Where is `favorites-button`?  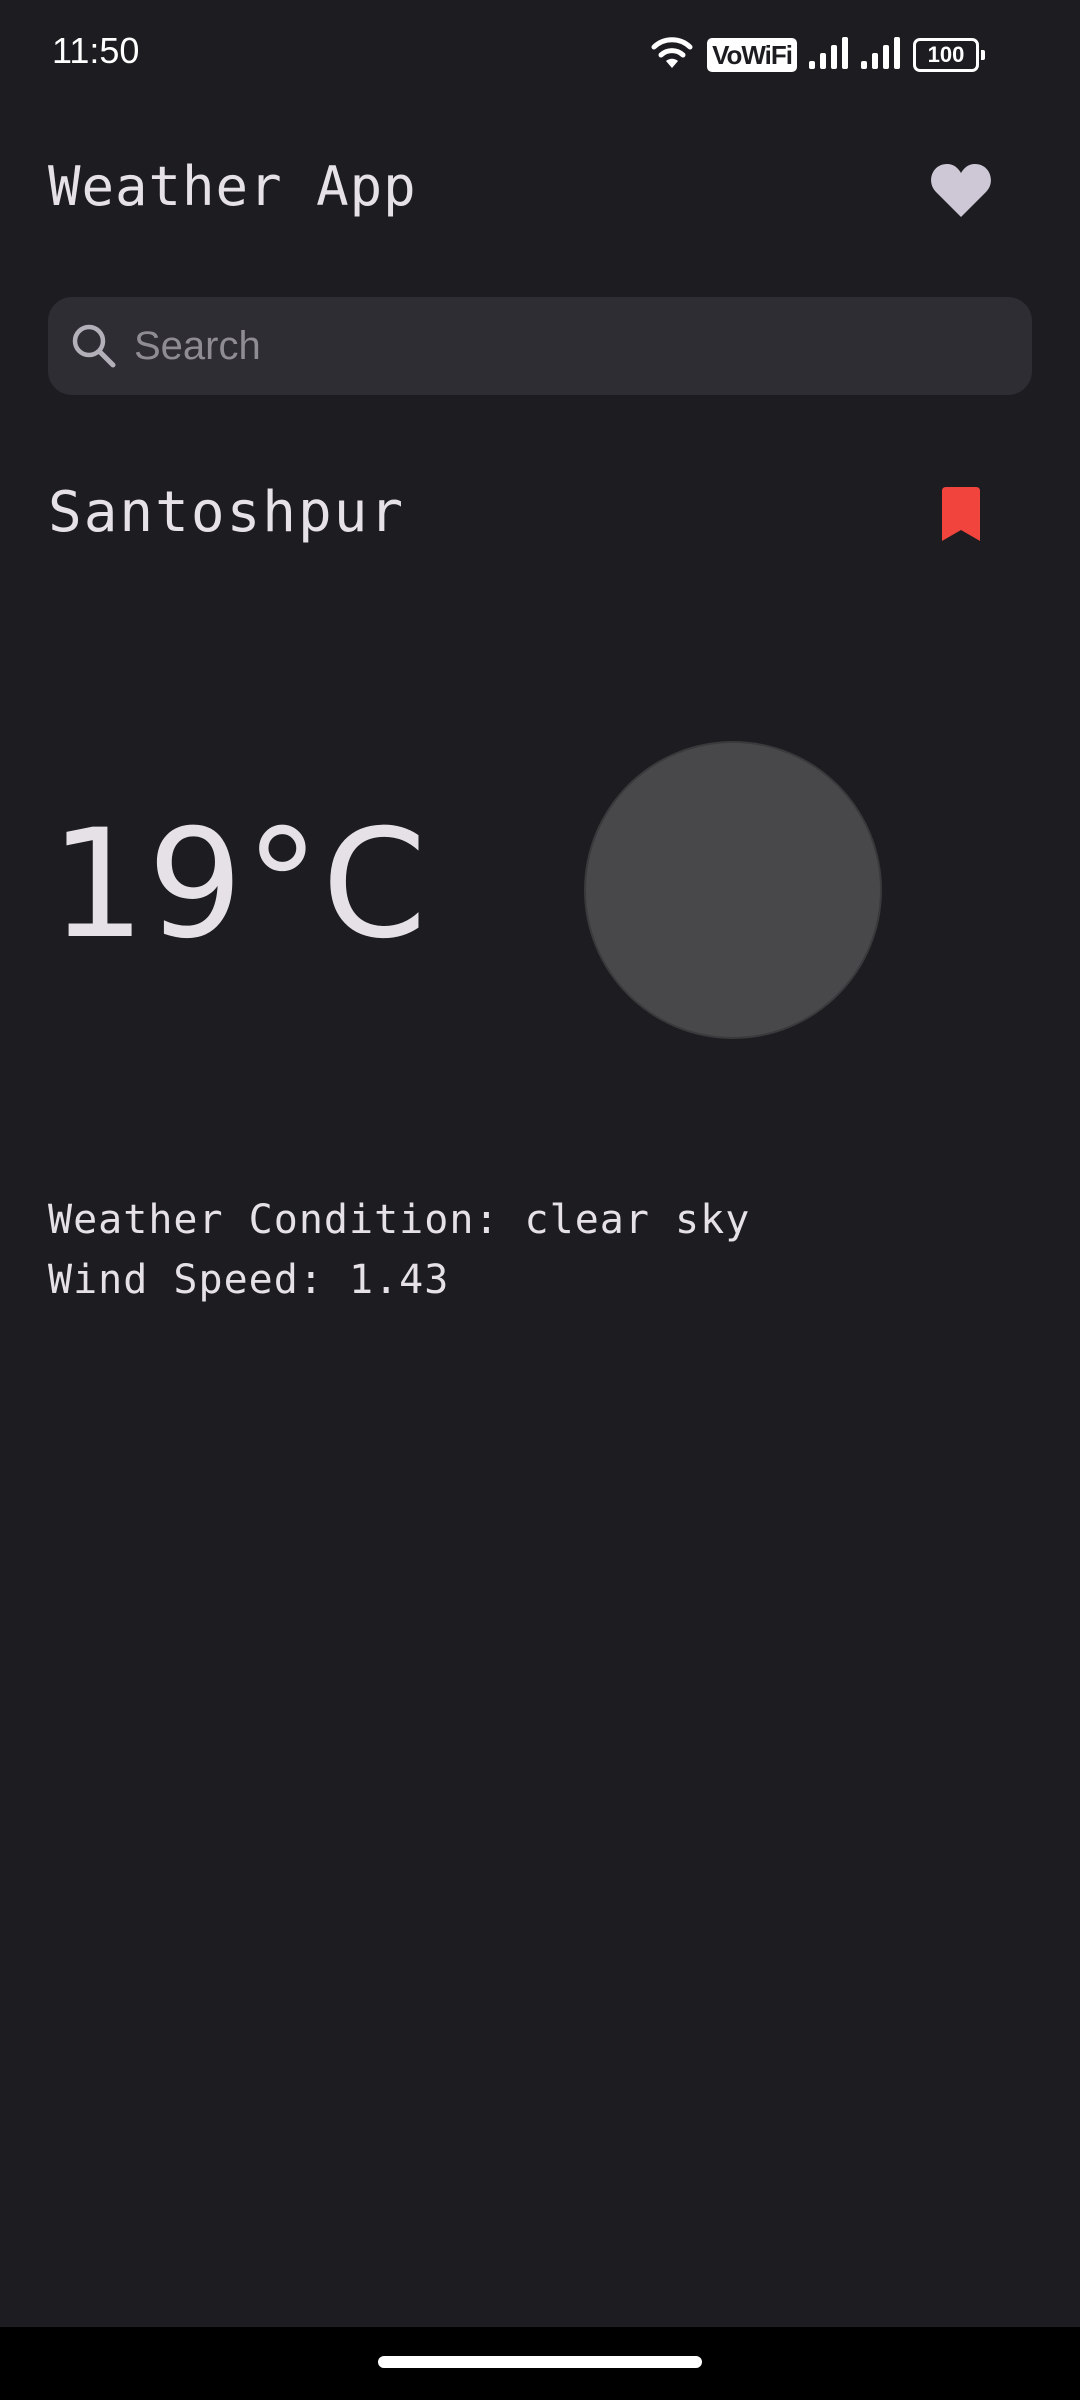 favorites-button is located at coordinates (961, 192).